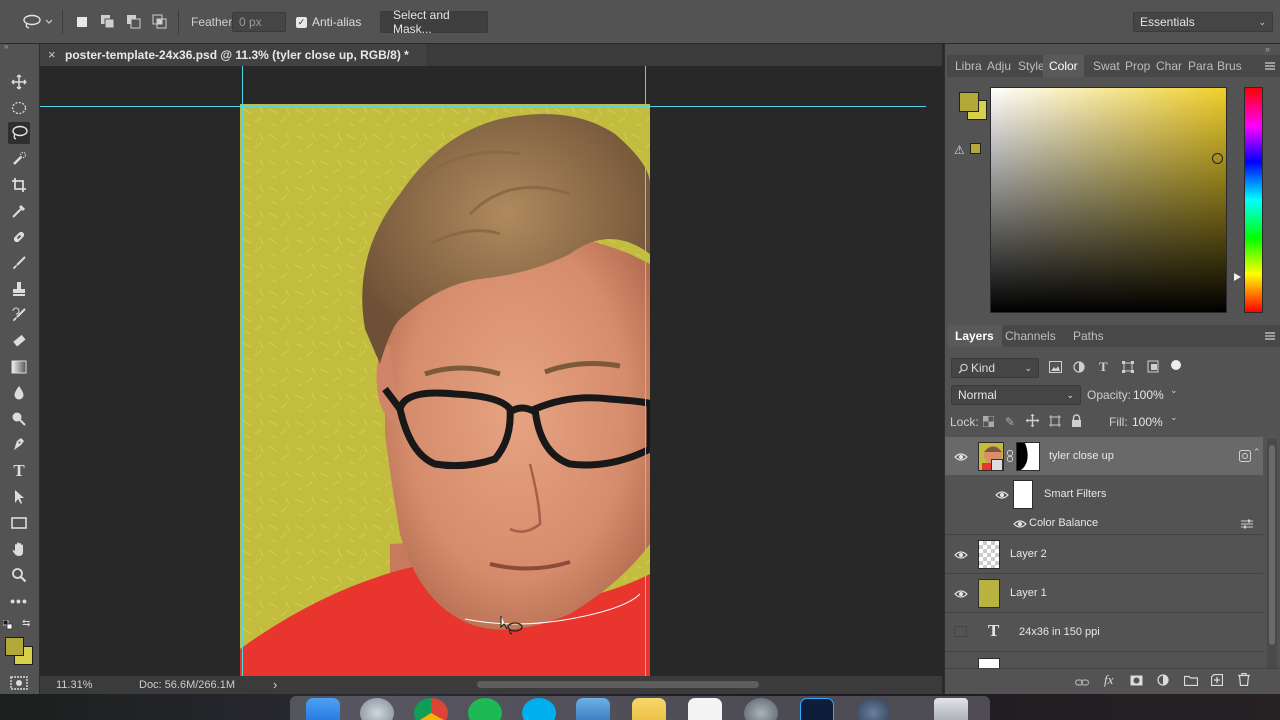 The width and height of the screenshot is (1280, 720). I want to click on filter-type-icon: T, so click(1103, 367).